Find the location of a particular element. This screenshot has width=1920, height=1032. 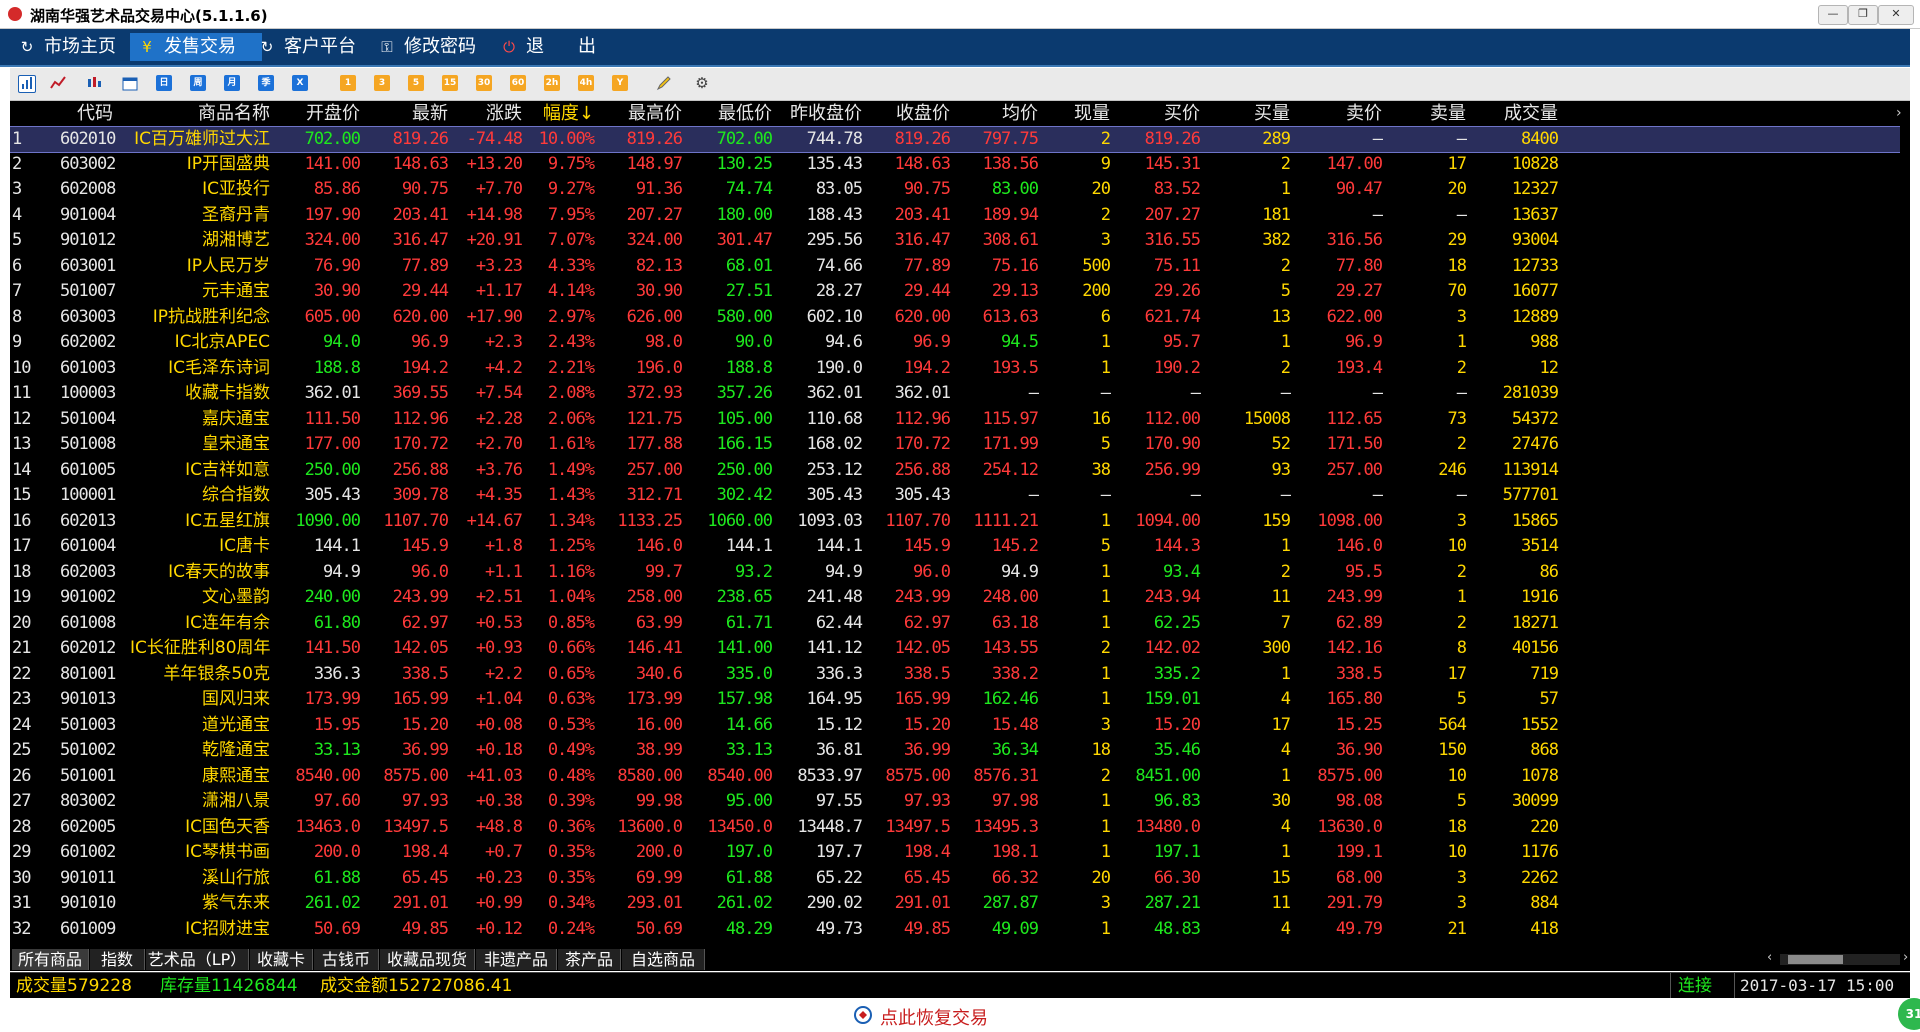

candlestick-icon is located at coordinates (94, 83).